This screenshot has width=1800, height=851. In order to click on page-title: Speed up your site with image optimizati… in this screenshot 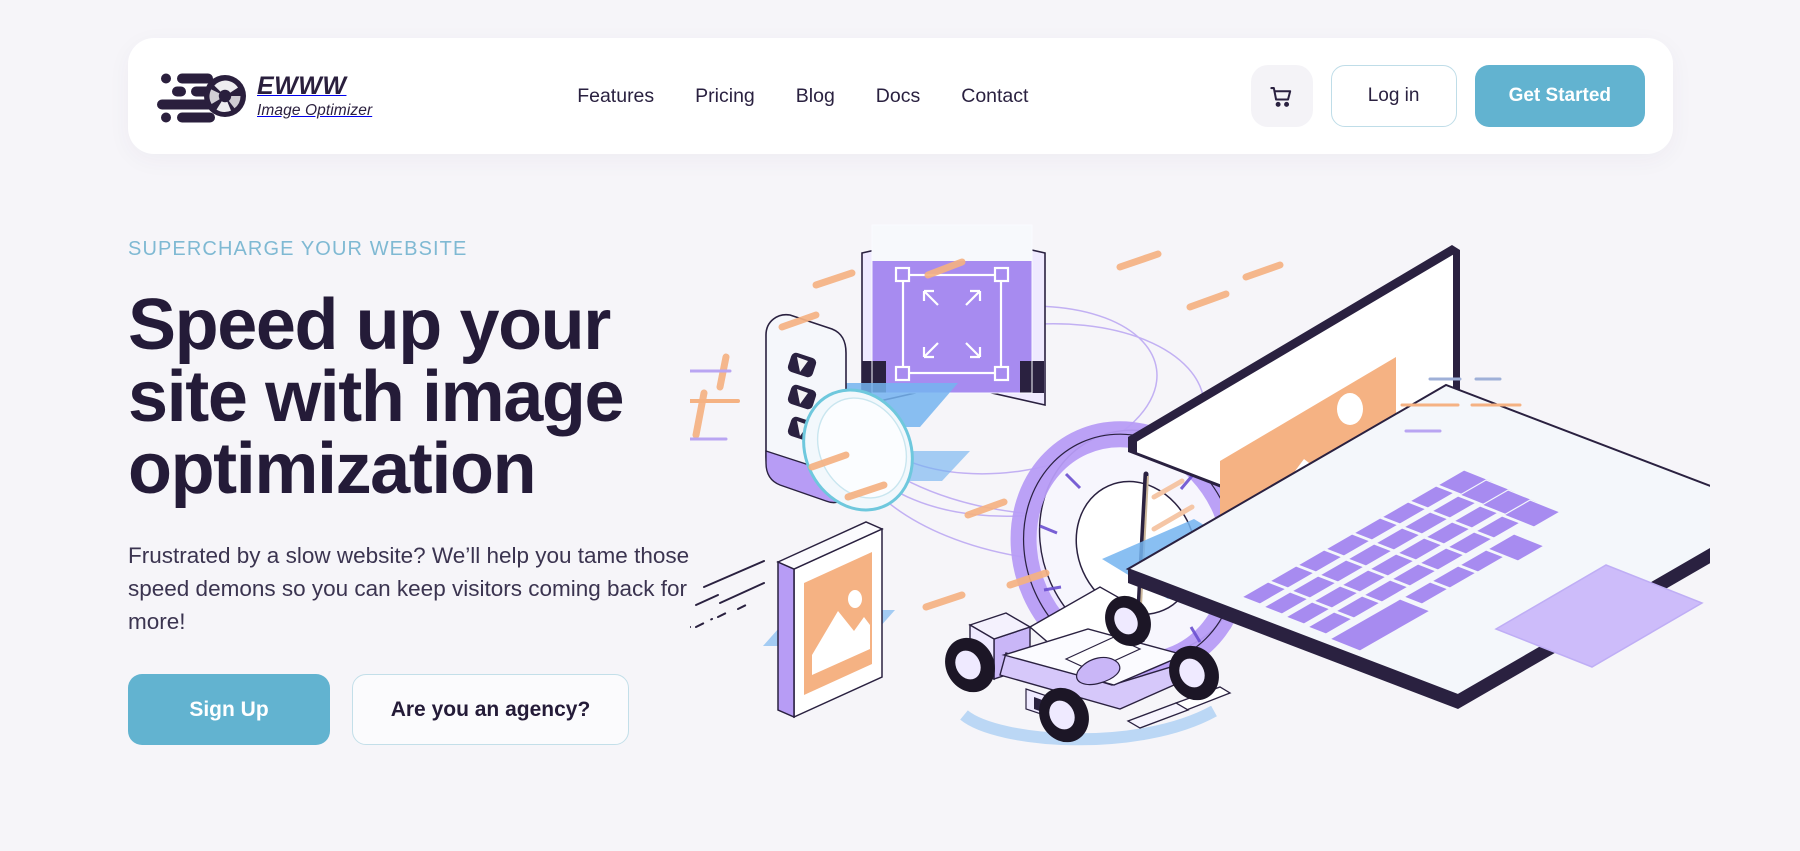, I will do `click(428, 397)`.